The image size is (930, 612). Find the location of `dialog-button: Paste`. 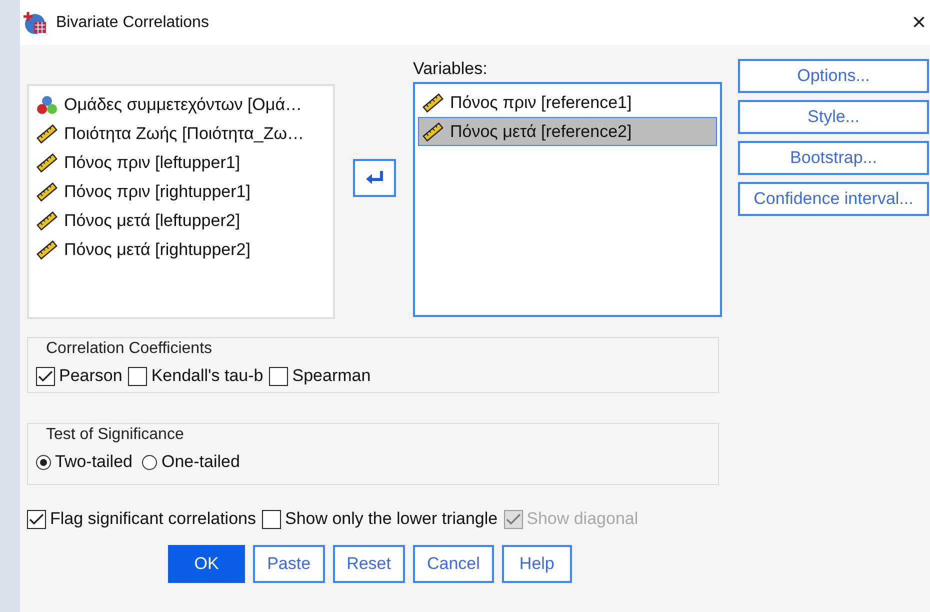

dialog-button: Paste is located at coordinates (289, 564).